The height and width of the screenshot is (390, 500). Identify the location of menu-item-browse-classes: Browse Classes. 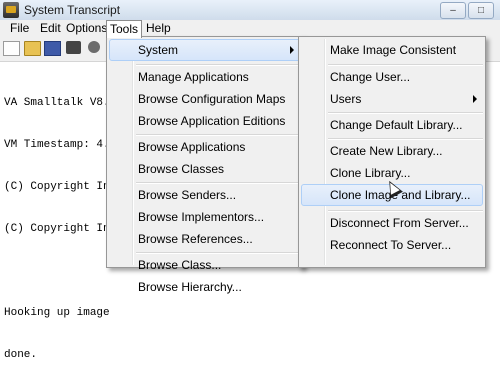
(205, 169).